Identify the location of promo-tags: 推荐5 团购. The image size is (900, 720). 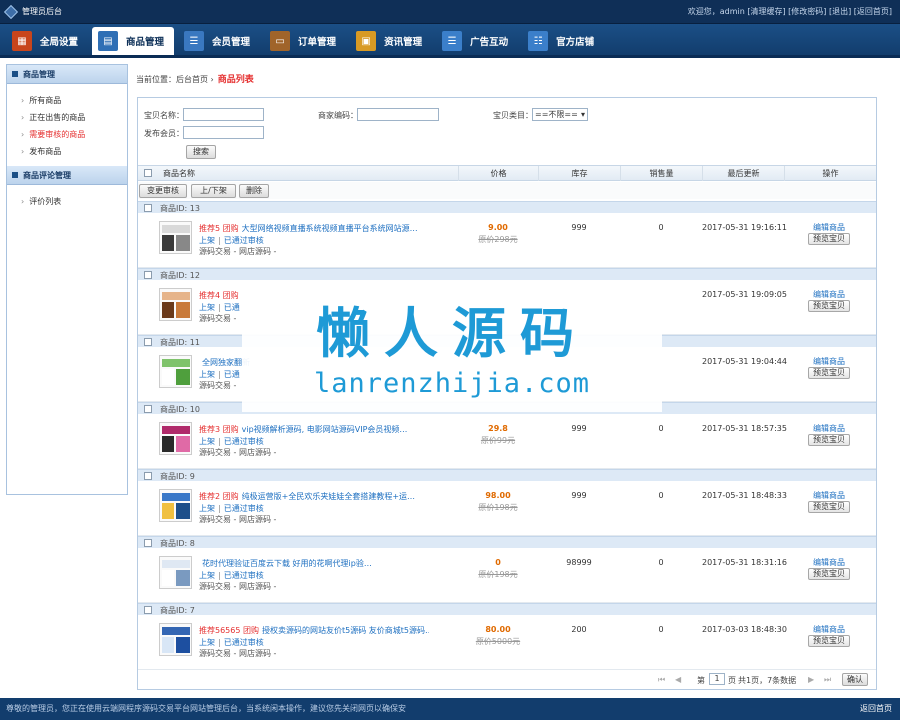
(219, 228).